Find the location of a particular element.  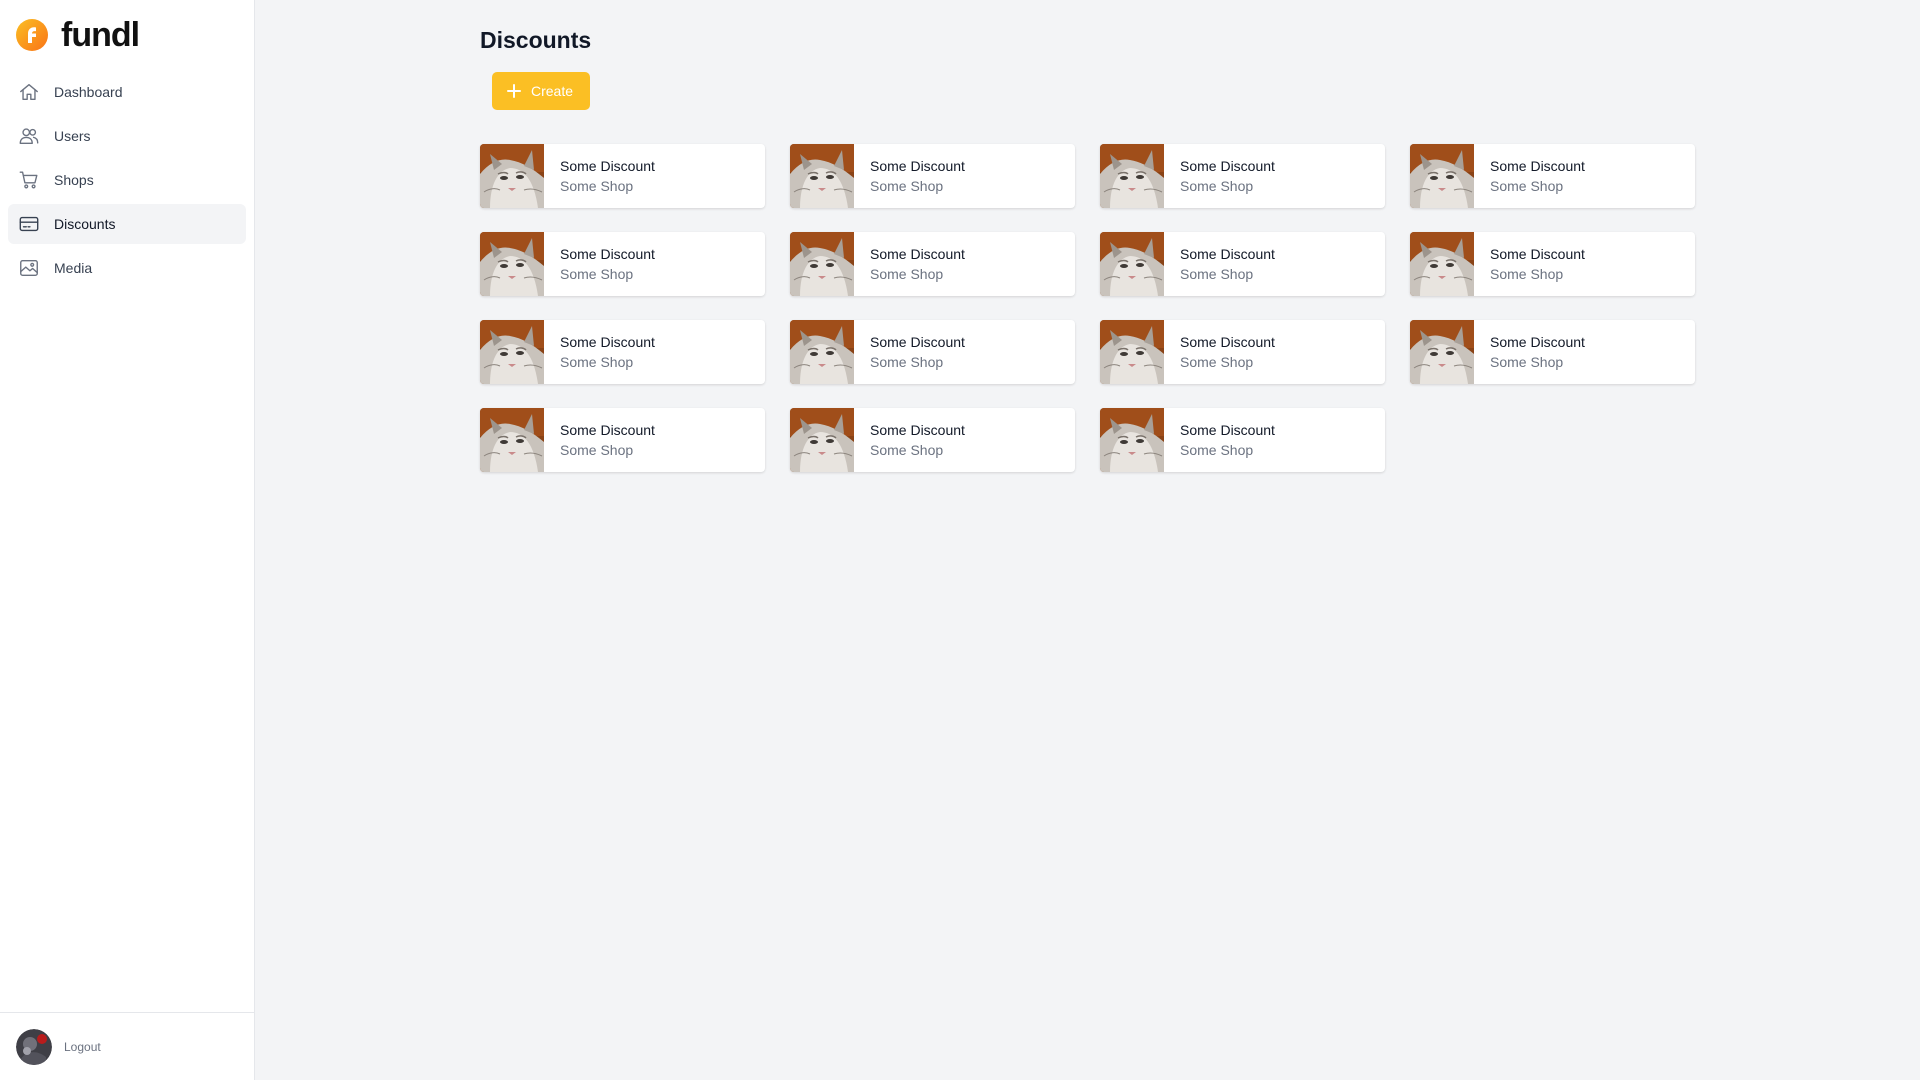

sidebar-item-shops: Shops is located at coordinates (127, 180).